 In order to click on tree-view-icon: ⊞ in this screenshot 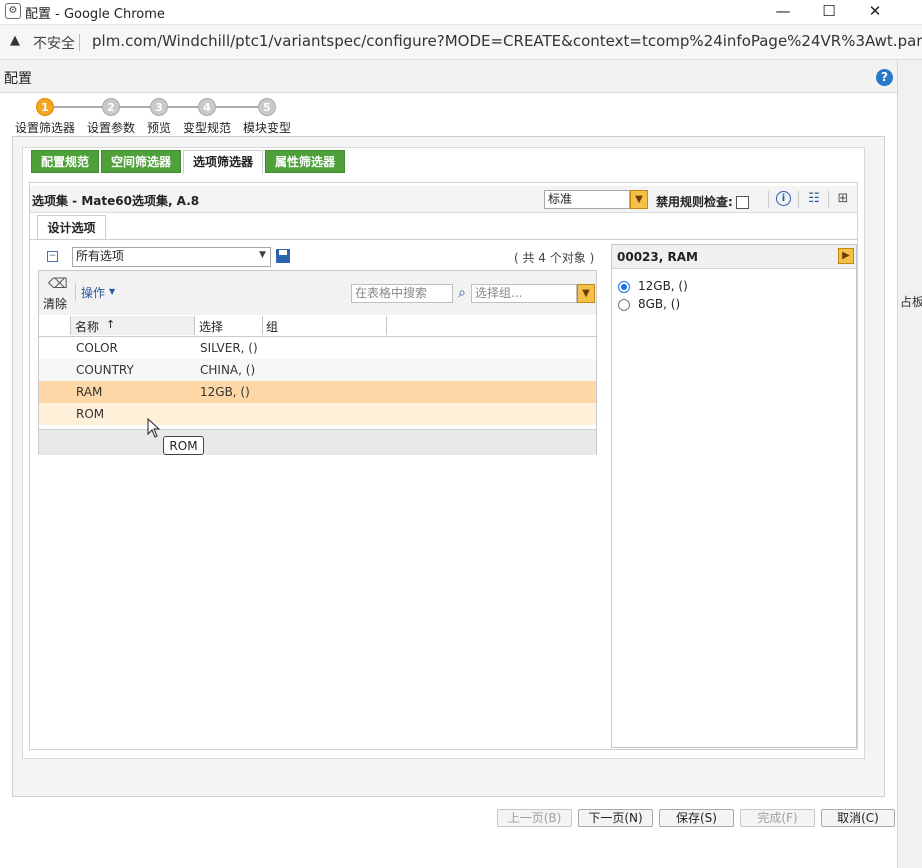, I will do `click(843, 199)`.